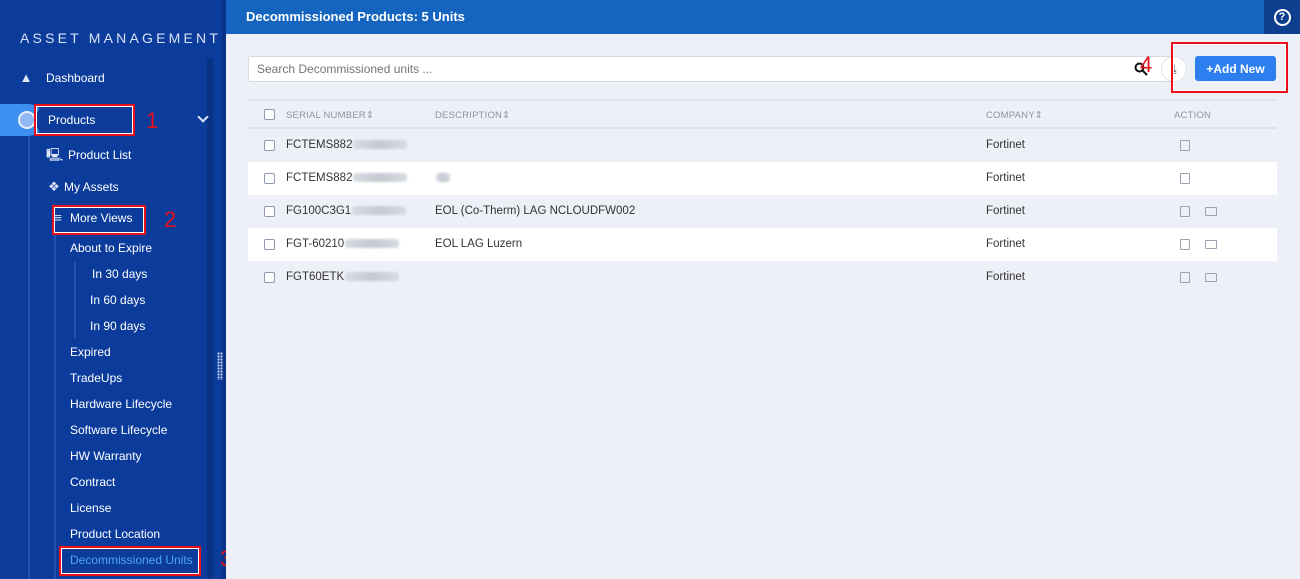  What do you see at coordinates (711, 69) in the screenshot?
I see `search-input` at bounding box center [711, 69].